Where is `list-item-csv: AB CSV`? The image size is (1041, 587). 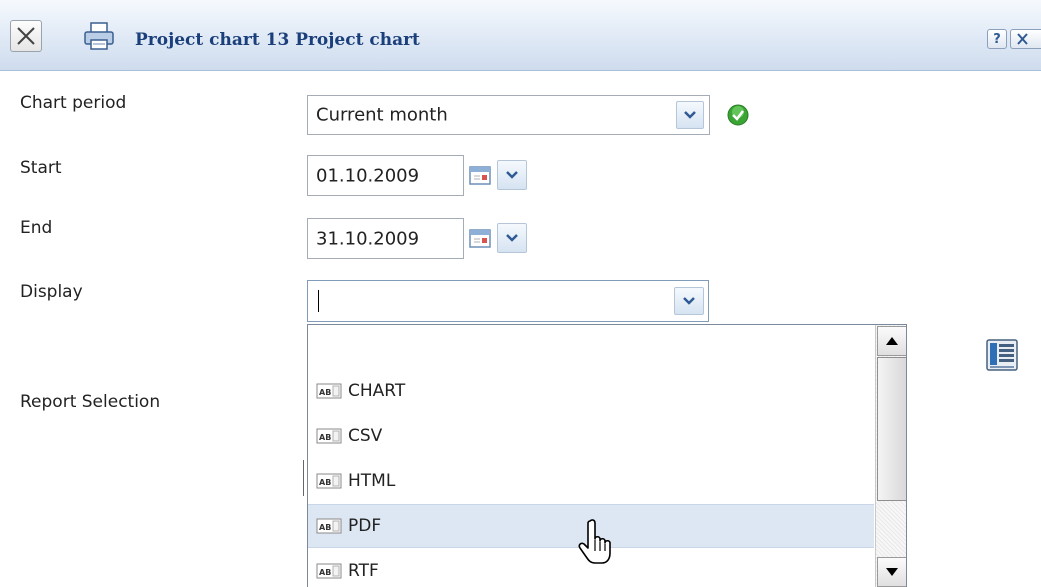
list-item-csv: AB CSV is located at coordinates (591, 436).